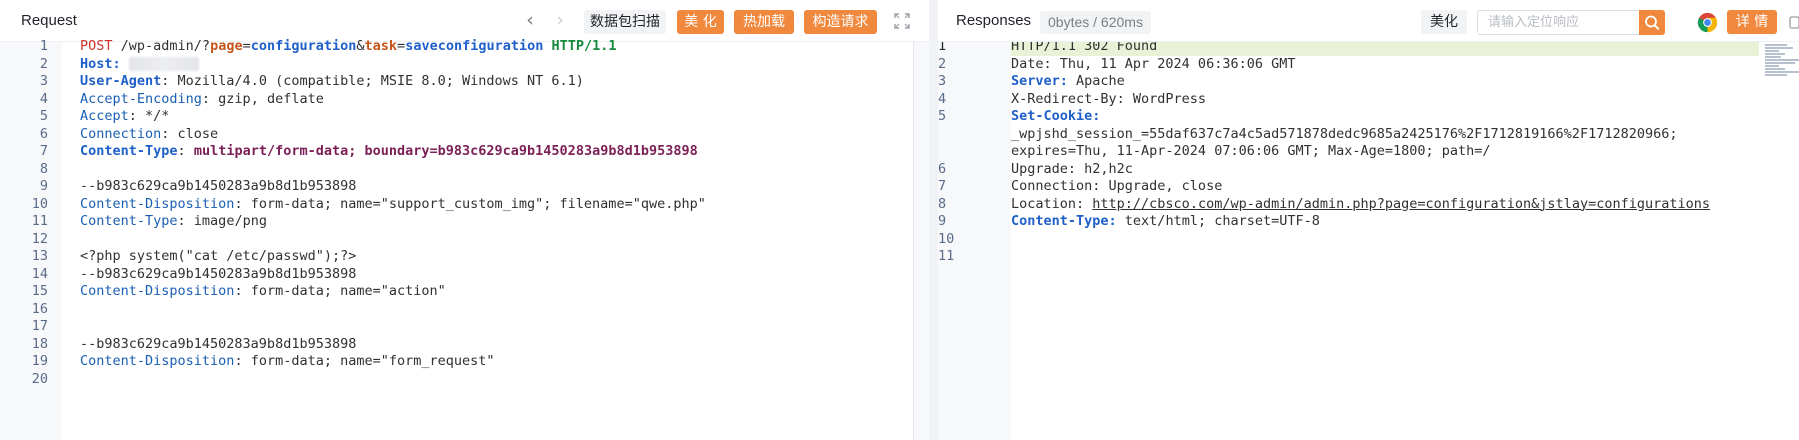 Image resolution: width=1799 pixels, height=440 pixels. Describe the element at coordinates (340, 291) in the screenshot. I see `code-token: : form-data; name="action"` at that location.